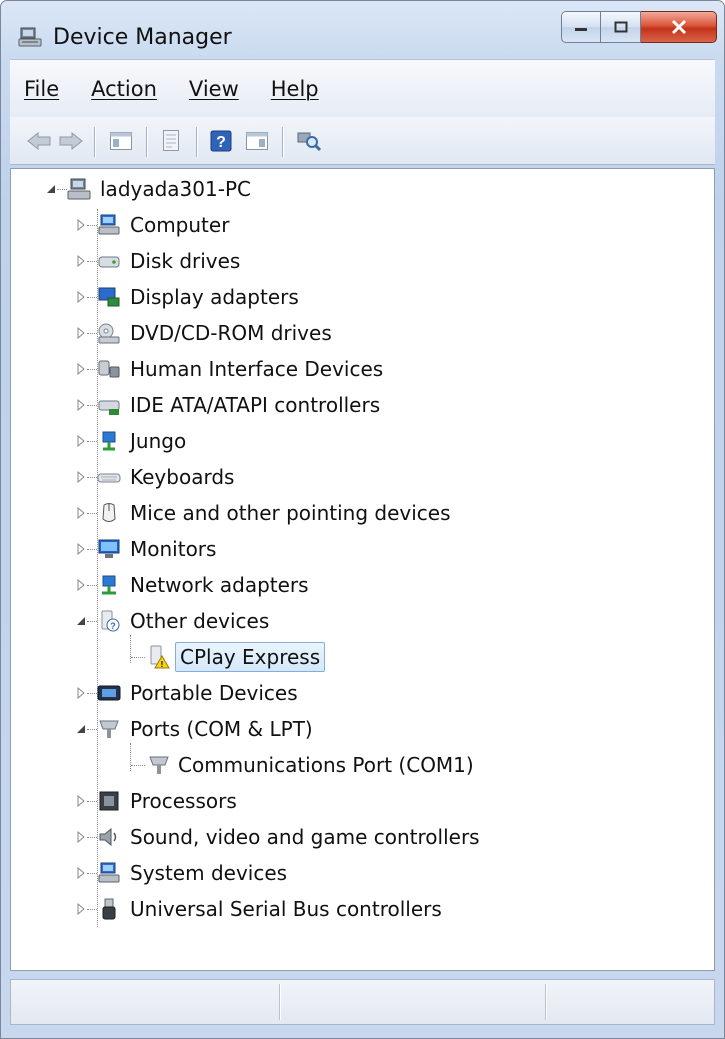 The image size is (725, 1039). Describe the element at coordinates (173, 549) in the screenshot. I see `tree-label: Monitors` at that location.